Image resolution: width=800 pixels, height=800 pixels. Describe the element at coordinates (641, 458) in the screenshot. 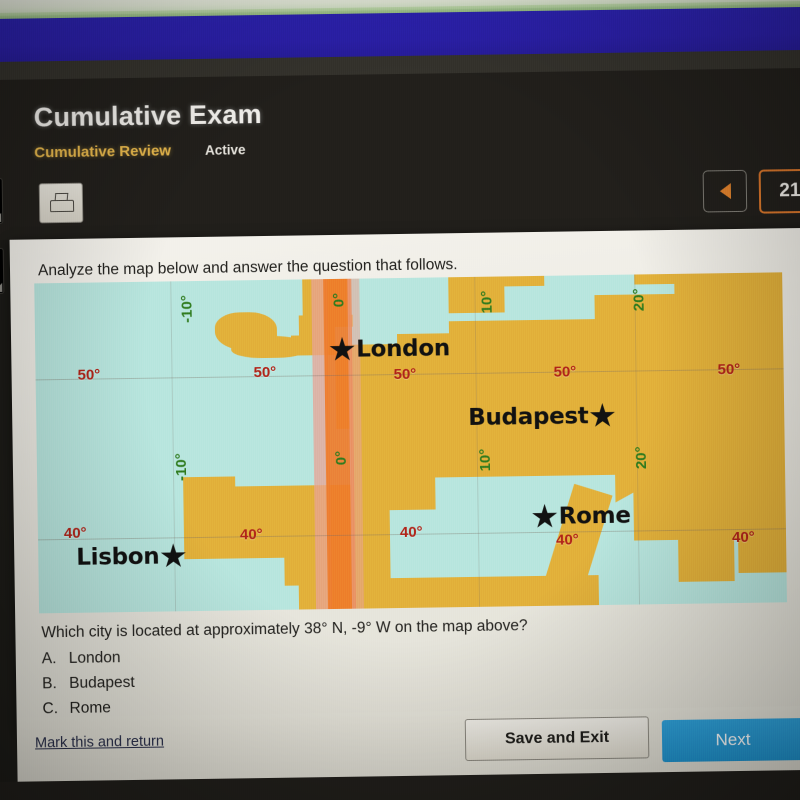

I see `longitude-label-lower-3: 20°` at that location.